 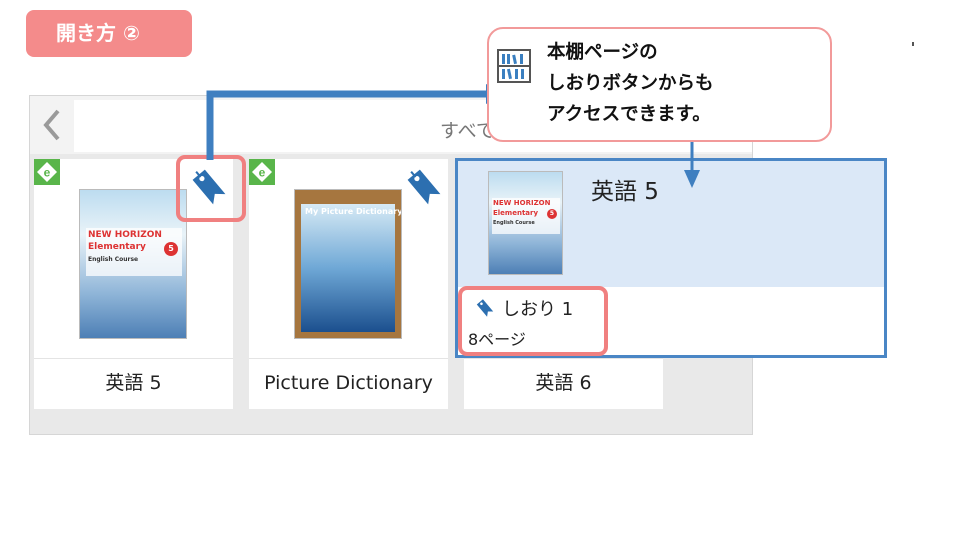 What do you see at coordinates (629, 114) in the screenshot?
I see `callout-line: アクセスできます。` at bounding box center [629, 114].